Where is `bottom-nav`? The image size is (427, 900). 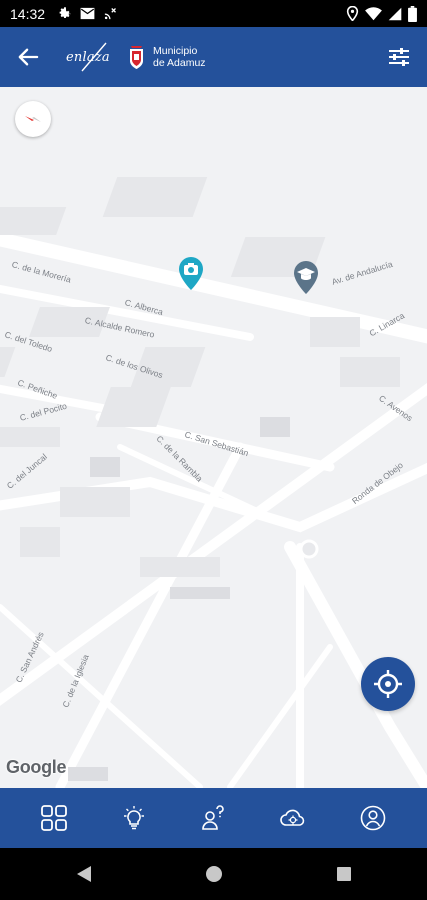 bottom-nav is located at coordinates (213, 818).